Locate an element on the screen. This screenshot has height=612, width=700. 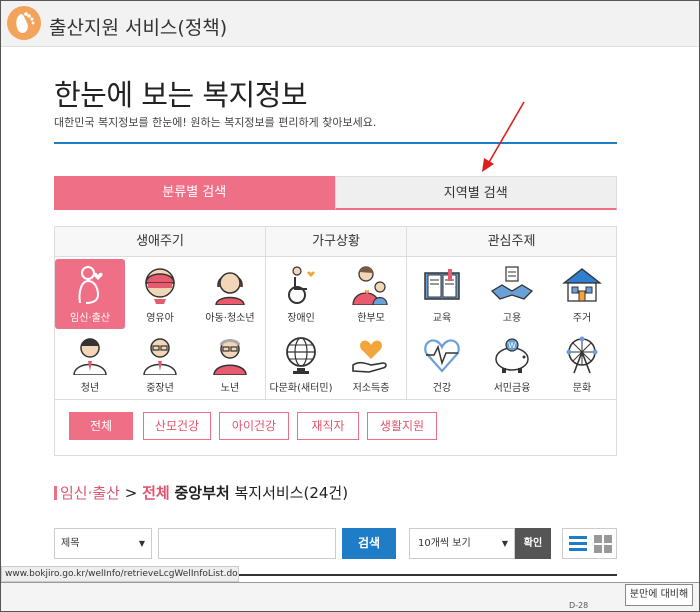
taskbar: D-28 분만에 대비해 is located at coordinates (350, 596).